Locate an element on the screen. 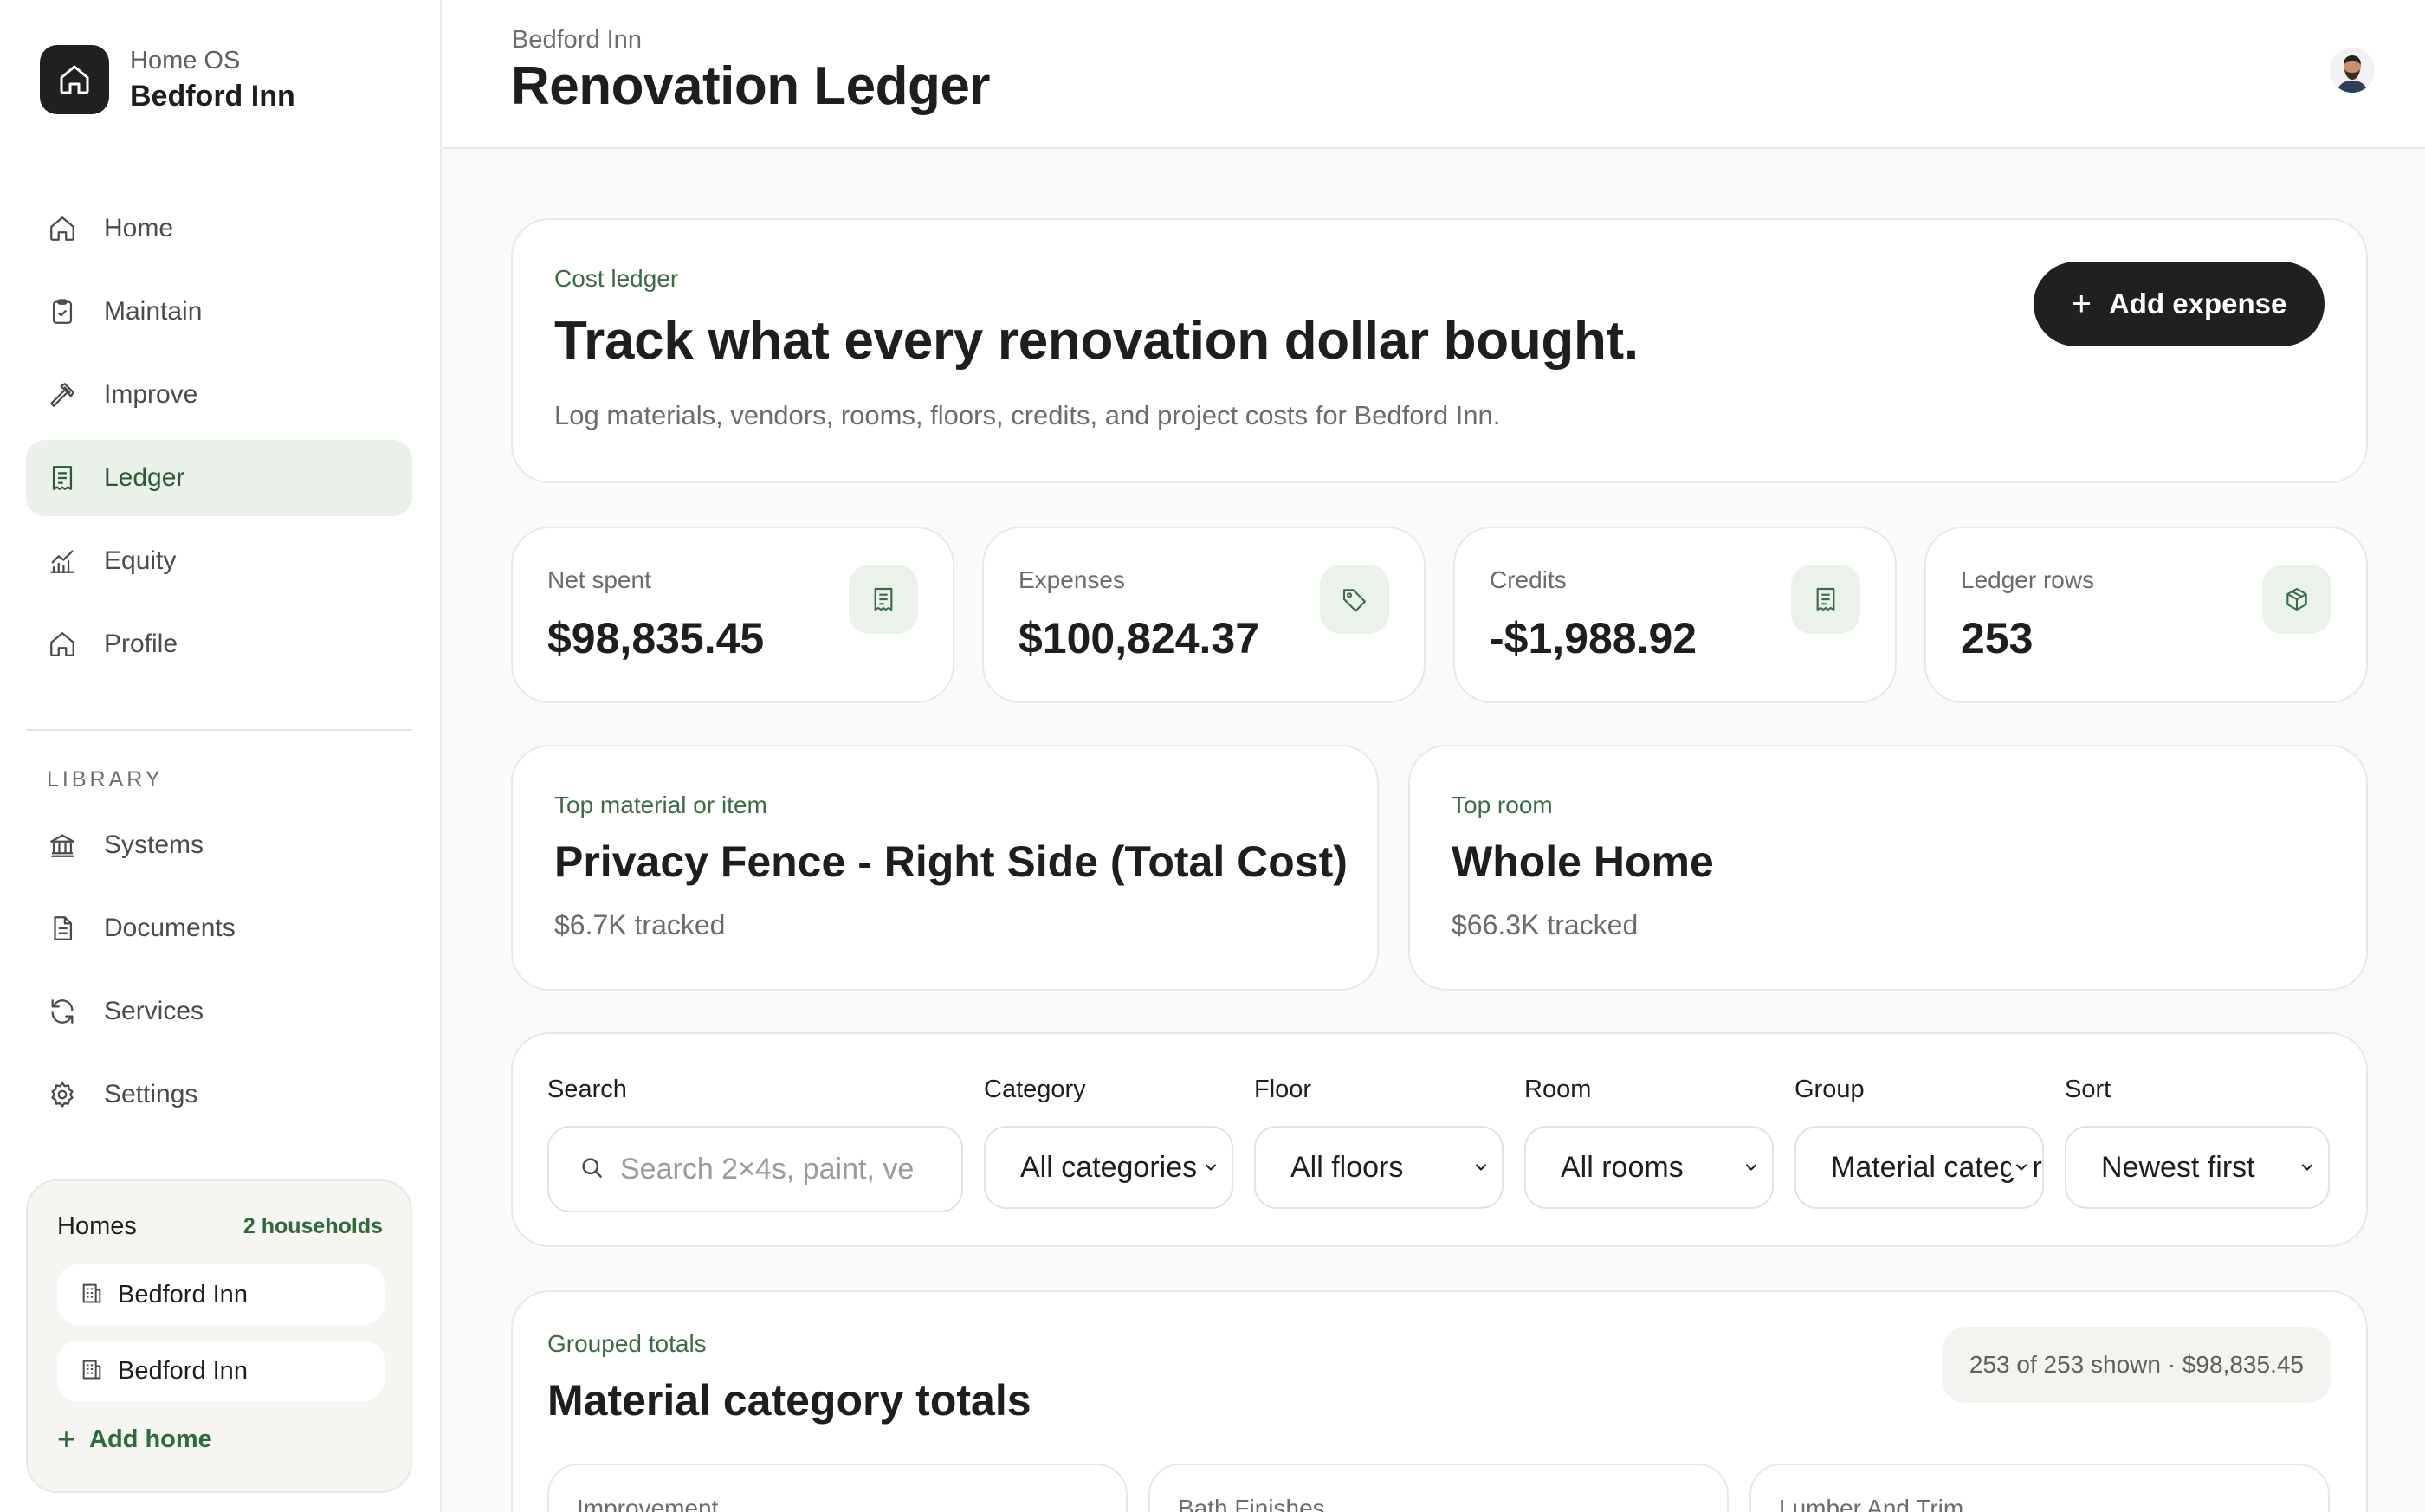 The height and width of the screenshot is (1512, 2425). nav-item-documents: Documents is located at coordinates (219, 928).